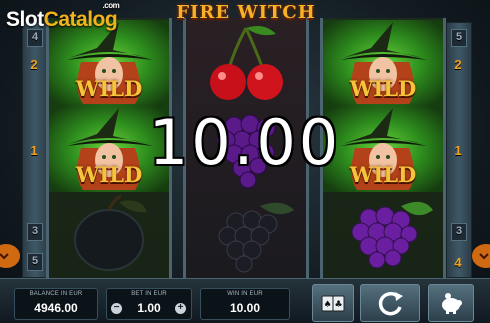  Describe the element at coordinates (245, 308) in the screenshot. I see `win-value: 10.00` at that location.